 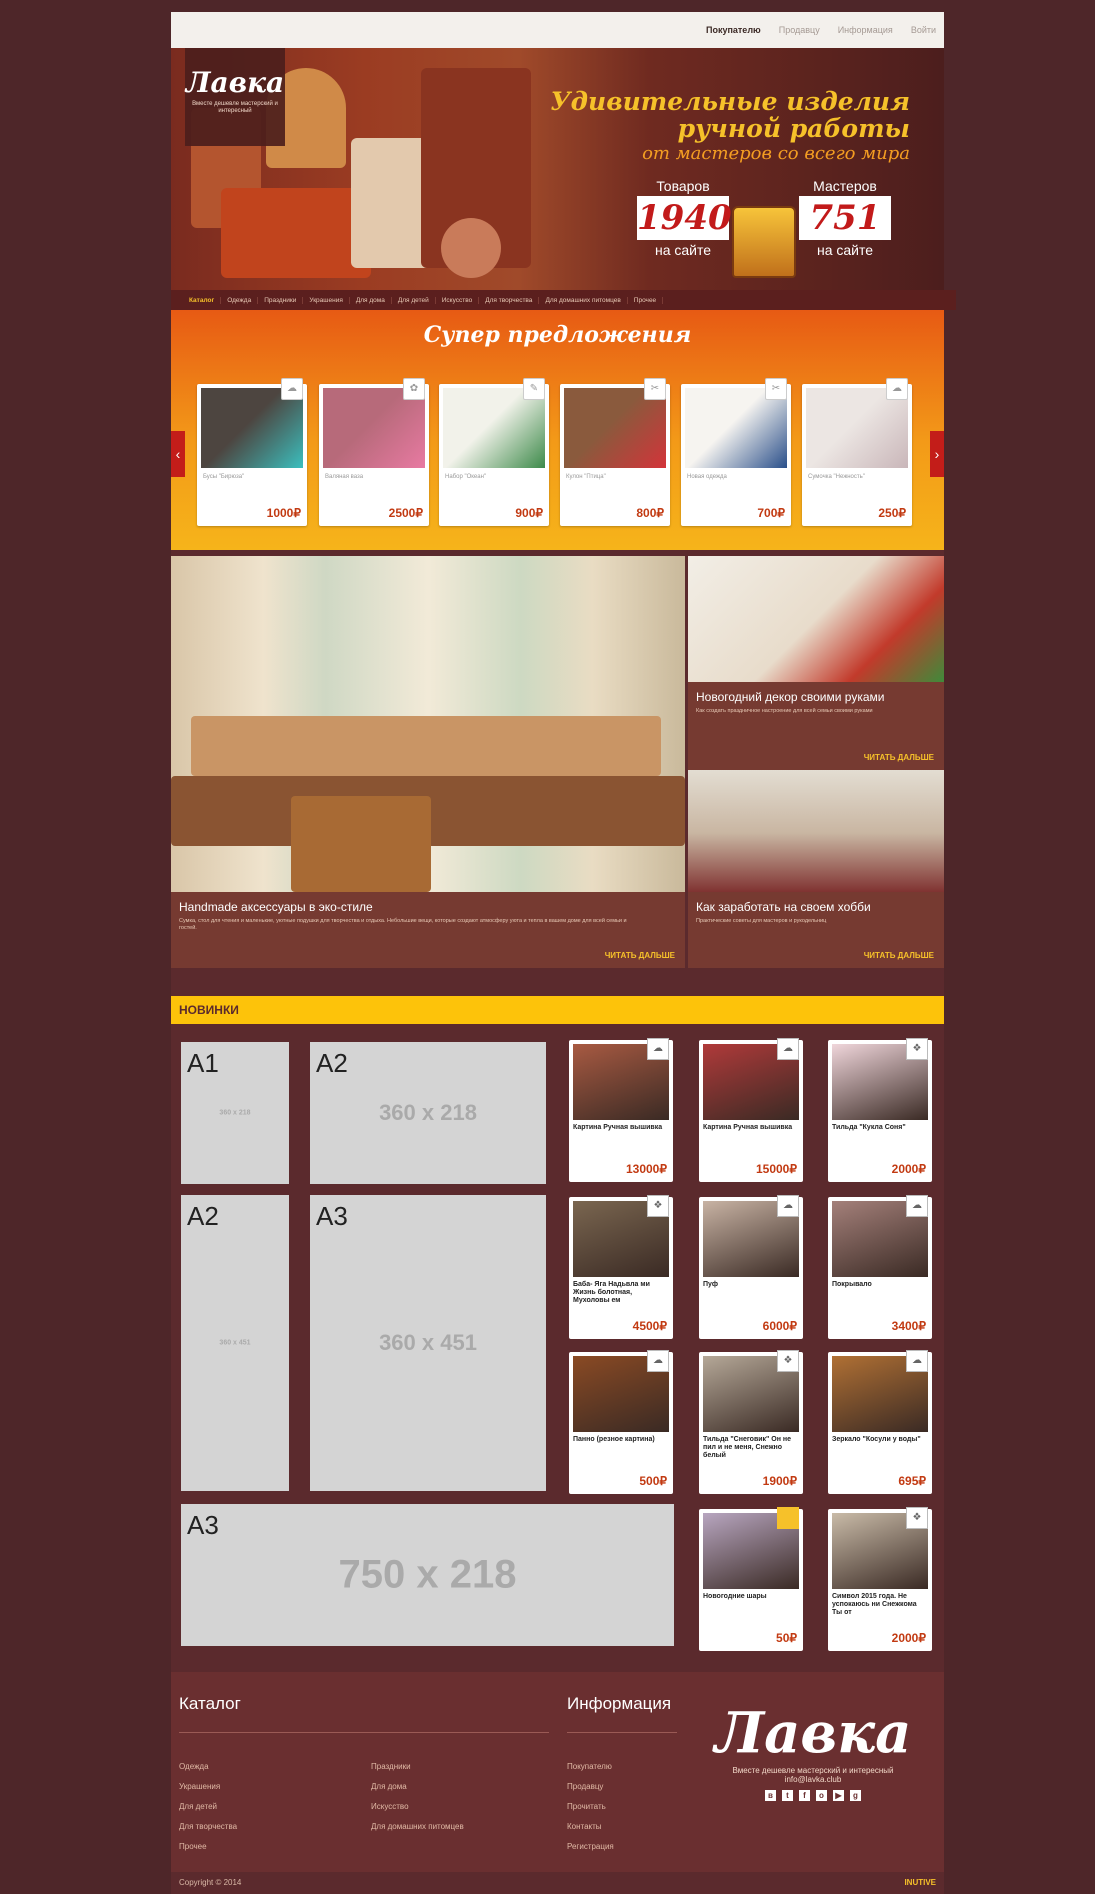 I want to click on product-card: ☁ Пуф 6000₽, so click(x=751, y=1267).